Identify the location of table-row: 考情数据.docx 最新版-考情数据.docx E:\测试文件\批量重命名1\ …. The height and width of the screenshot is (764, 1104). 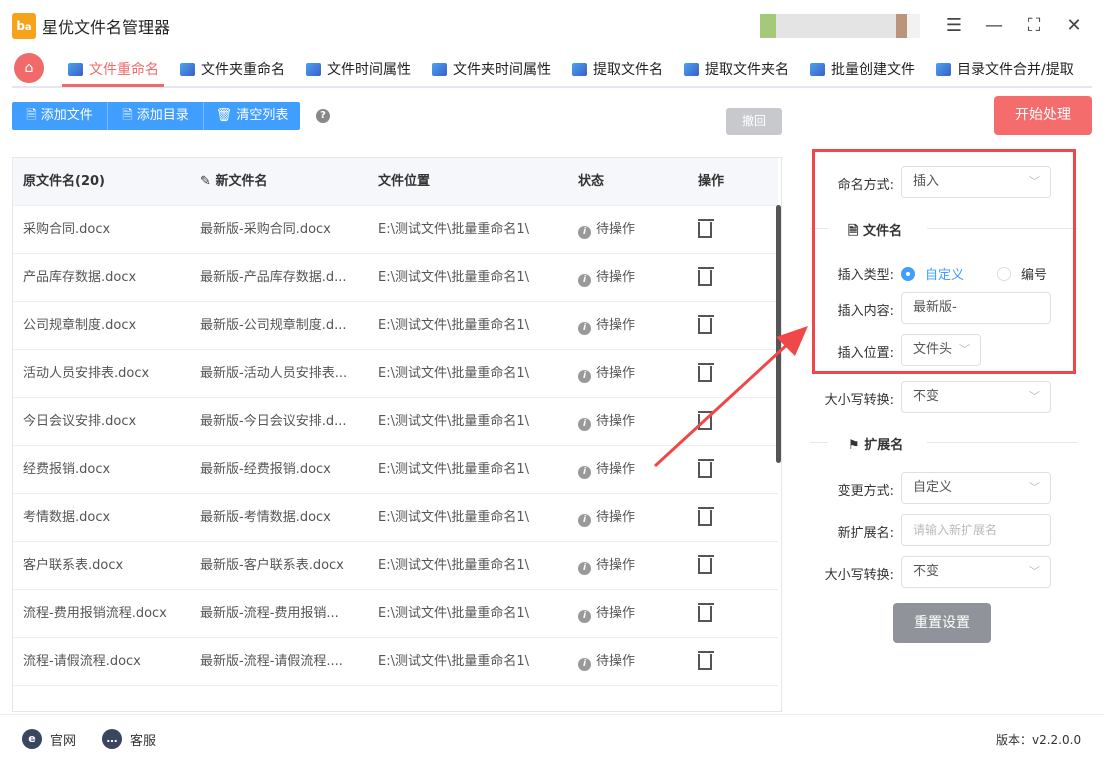
(395, 518).